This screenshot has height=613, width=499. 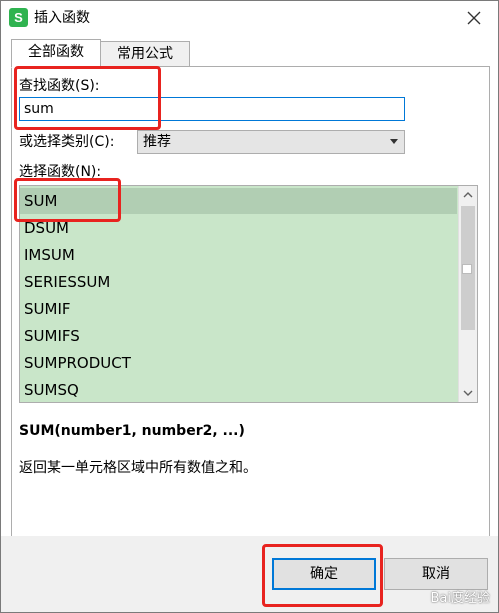 I want to click on scroll-position-marker, so click(x=467, y=269).